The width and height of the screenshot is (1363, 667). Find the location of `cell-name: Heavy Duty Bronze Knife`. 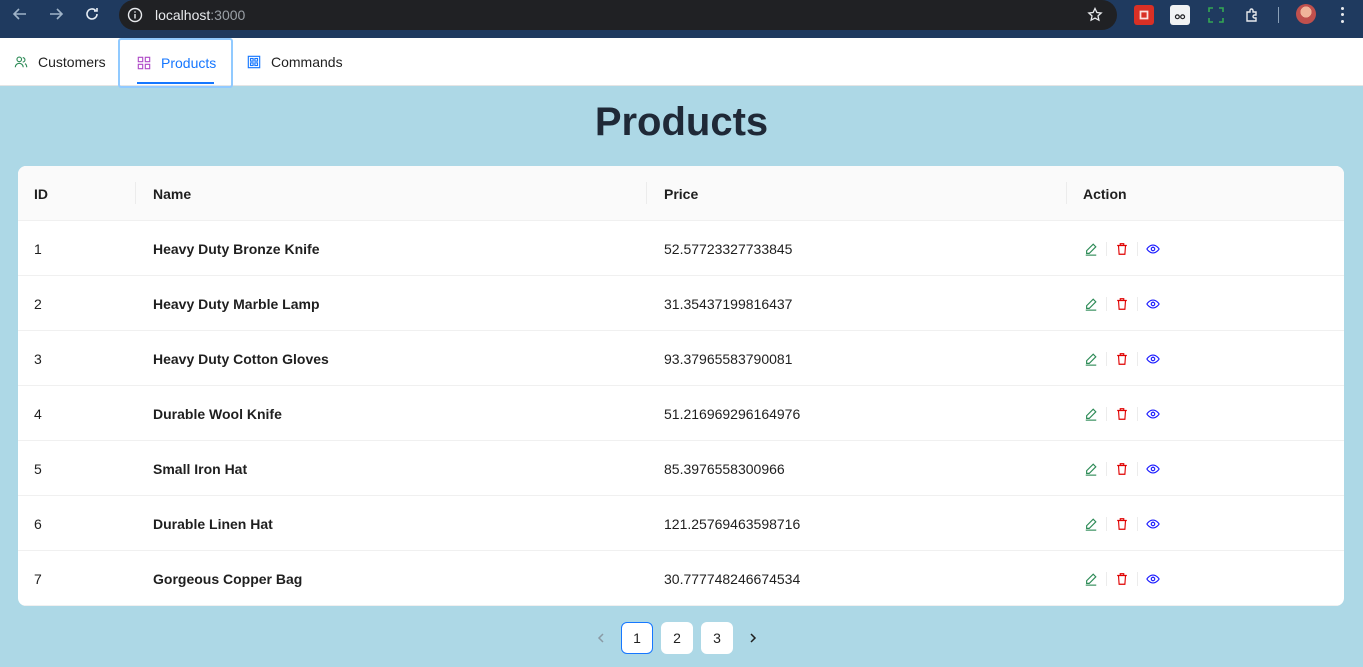

cell-name: Heavy Duty Bronze Knife is located at coordinates (236, 248).